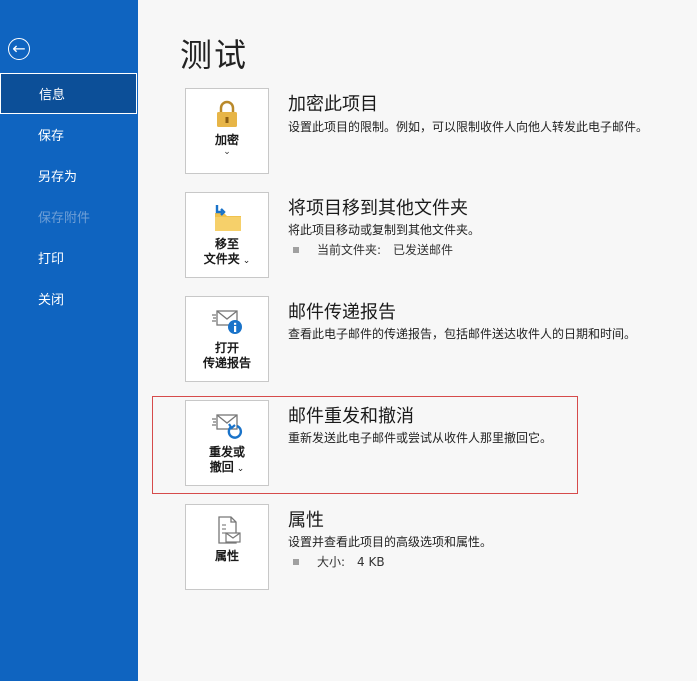 This screenshot has height=681, width=697. I want to click on delivery-report-section-description: 查看此电子邮件的传递报告，包括邮件送达收件人的日期和时间。, so click(462, 334).